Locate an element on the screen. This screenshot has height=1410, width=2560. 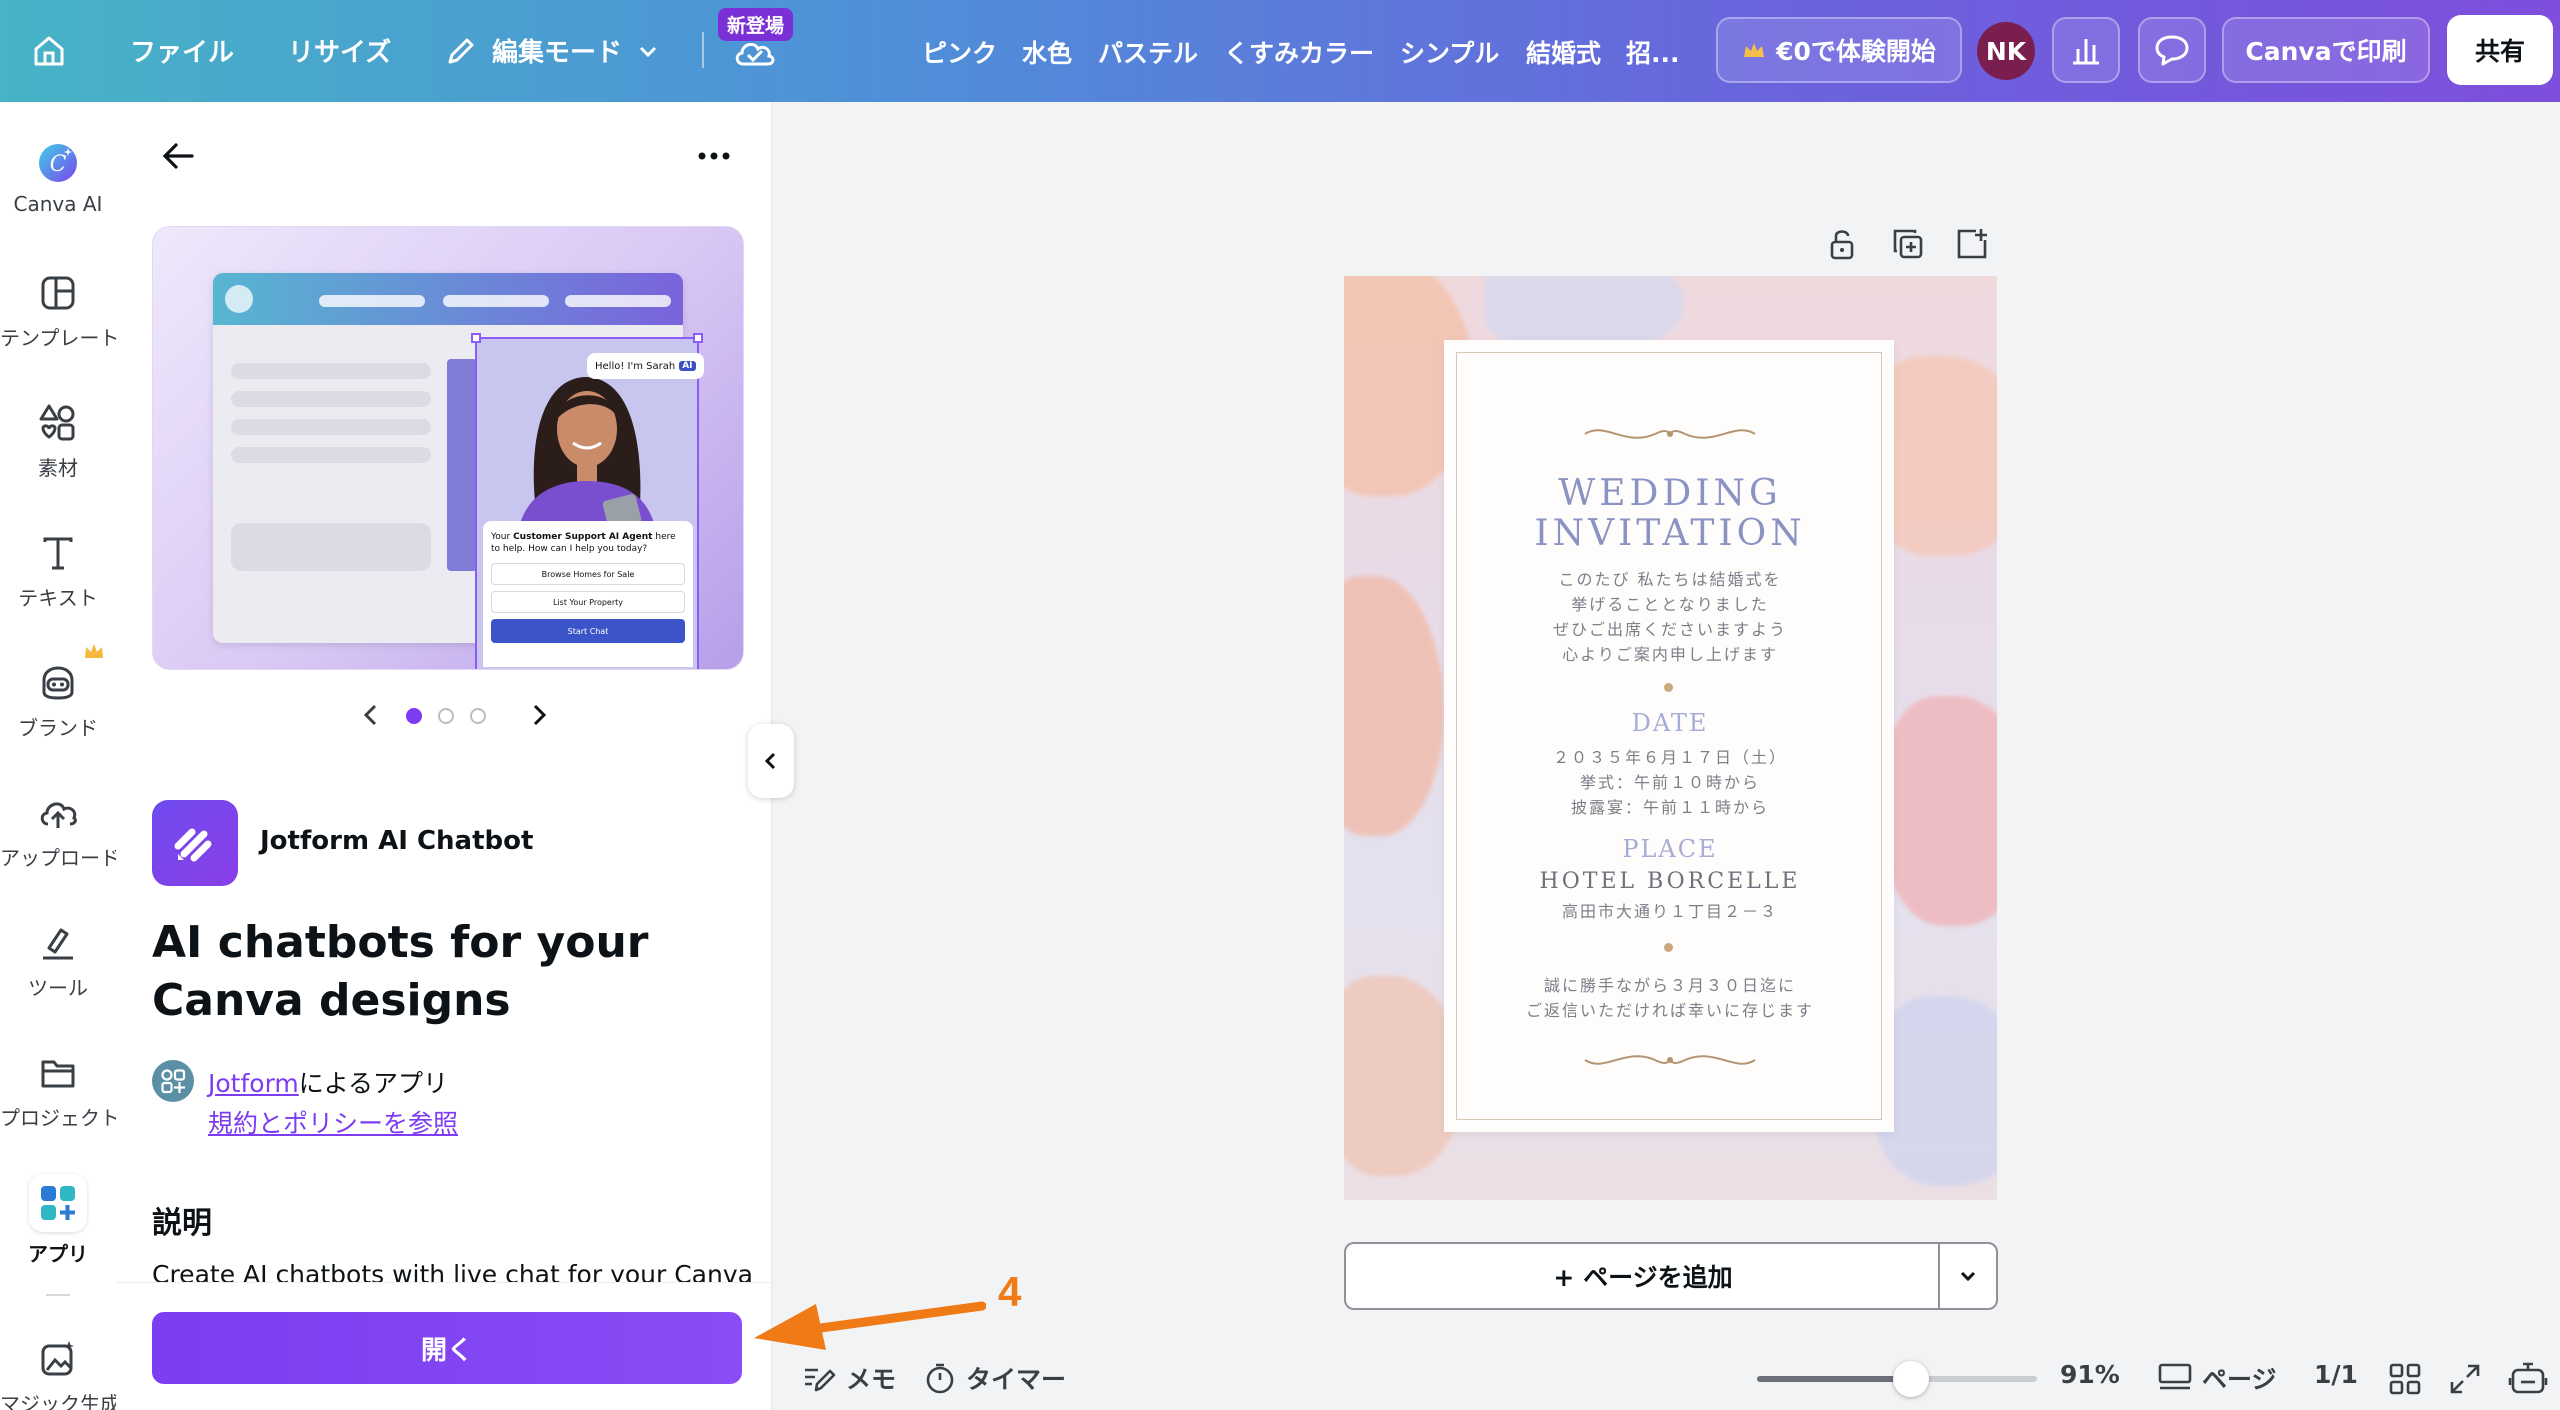
rail-magic: マジック生成 is located at coordinates (60, 1374).